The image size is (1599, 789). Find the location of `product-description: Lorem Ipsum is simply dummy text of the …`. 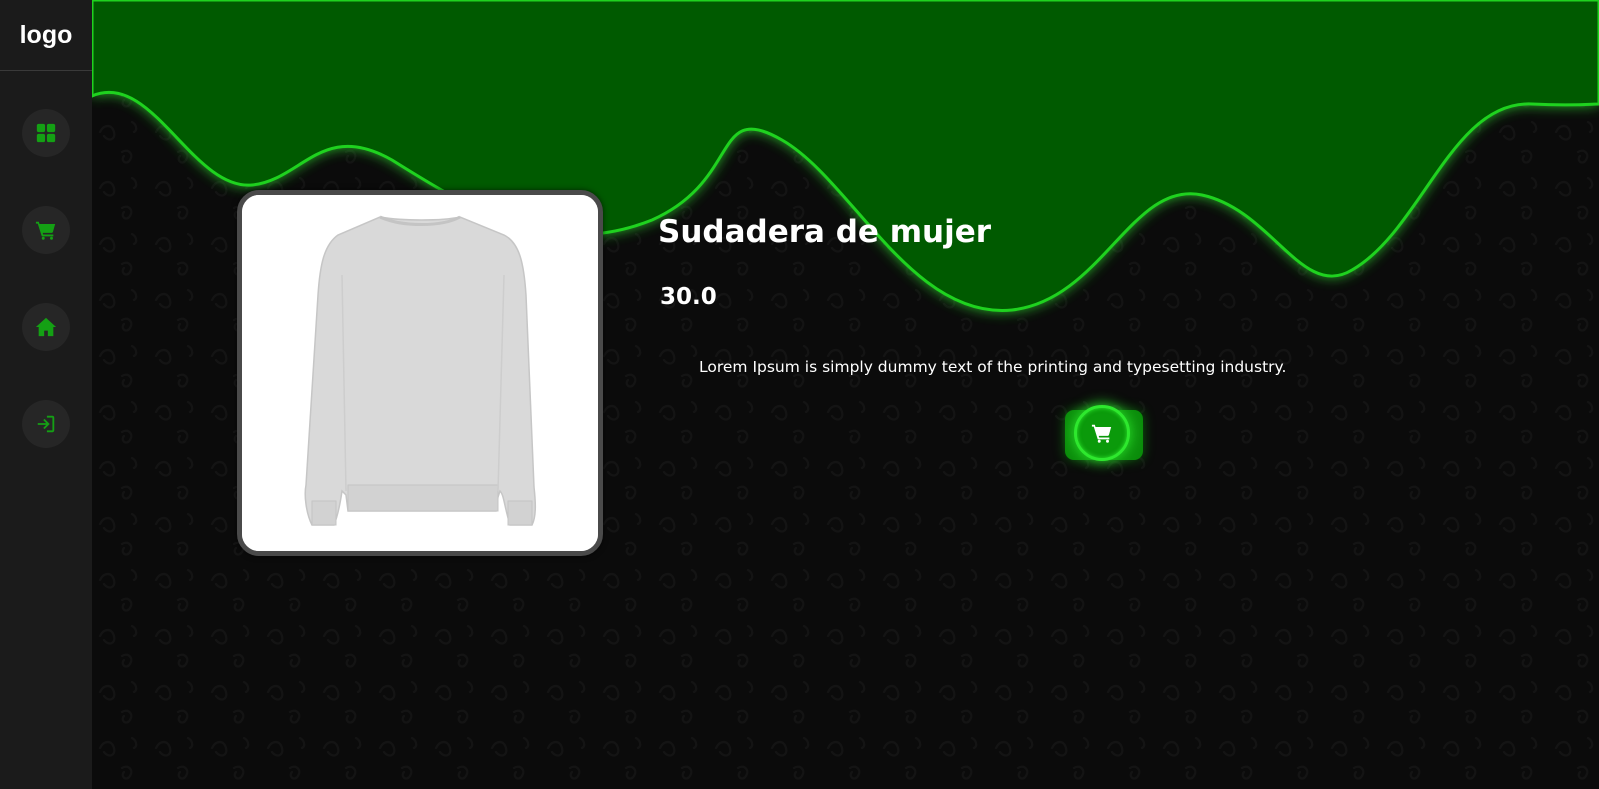

product-description: Lorem Ipsum is simply dummy text of the … is located at coordinates (993, 367).